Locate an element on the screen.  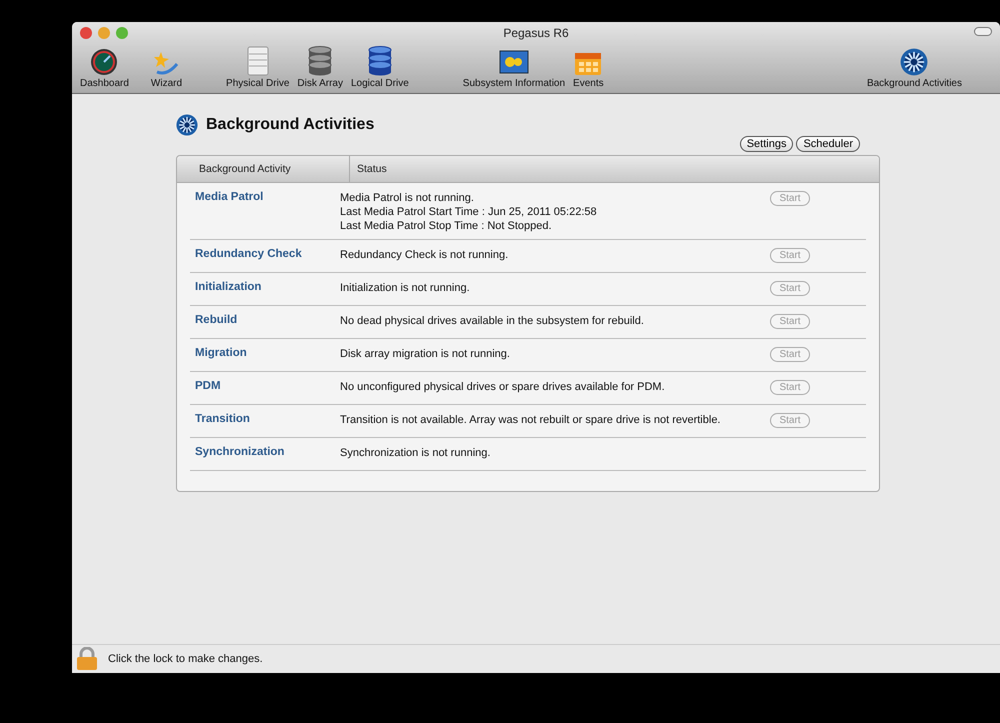
status-text: Click the lock to make changes. is located at coordinates (185, 659).